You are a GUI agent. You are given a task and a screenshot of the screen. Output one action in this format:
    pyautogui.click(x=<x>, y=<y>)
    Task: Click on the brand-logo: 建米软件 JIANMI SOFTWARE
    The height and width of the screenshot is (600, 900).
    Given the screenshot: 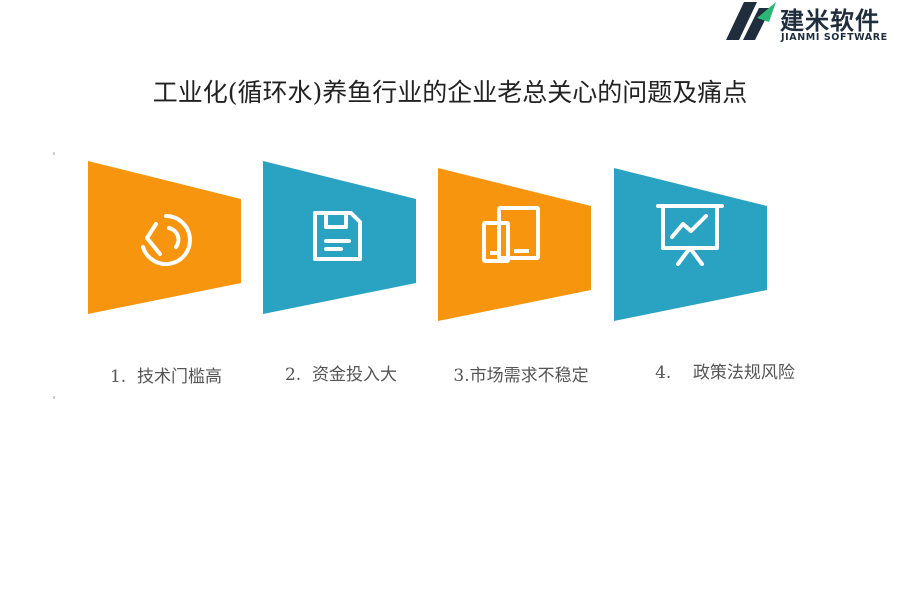 What is the action you would take?
    pyautogui.click(x=812, y=23)
    